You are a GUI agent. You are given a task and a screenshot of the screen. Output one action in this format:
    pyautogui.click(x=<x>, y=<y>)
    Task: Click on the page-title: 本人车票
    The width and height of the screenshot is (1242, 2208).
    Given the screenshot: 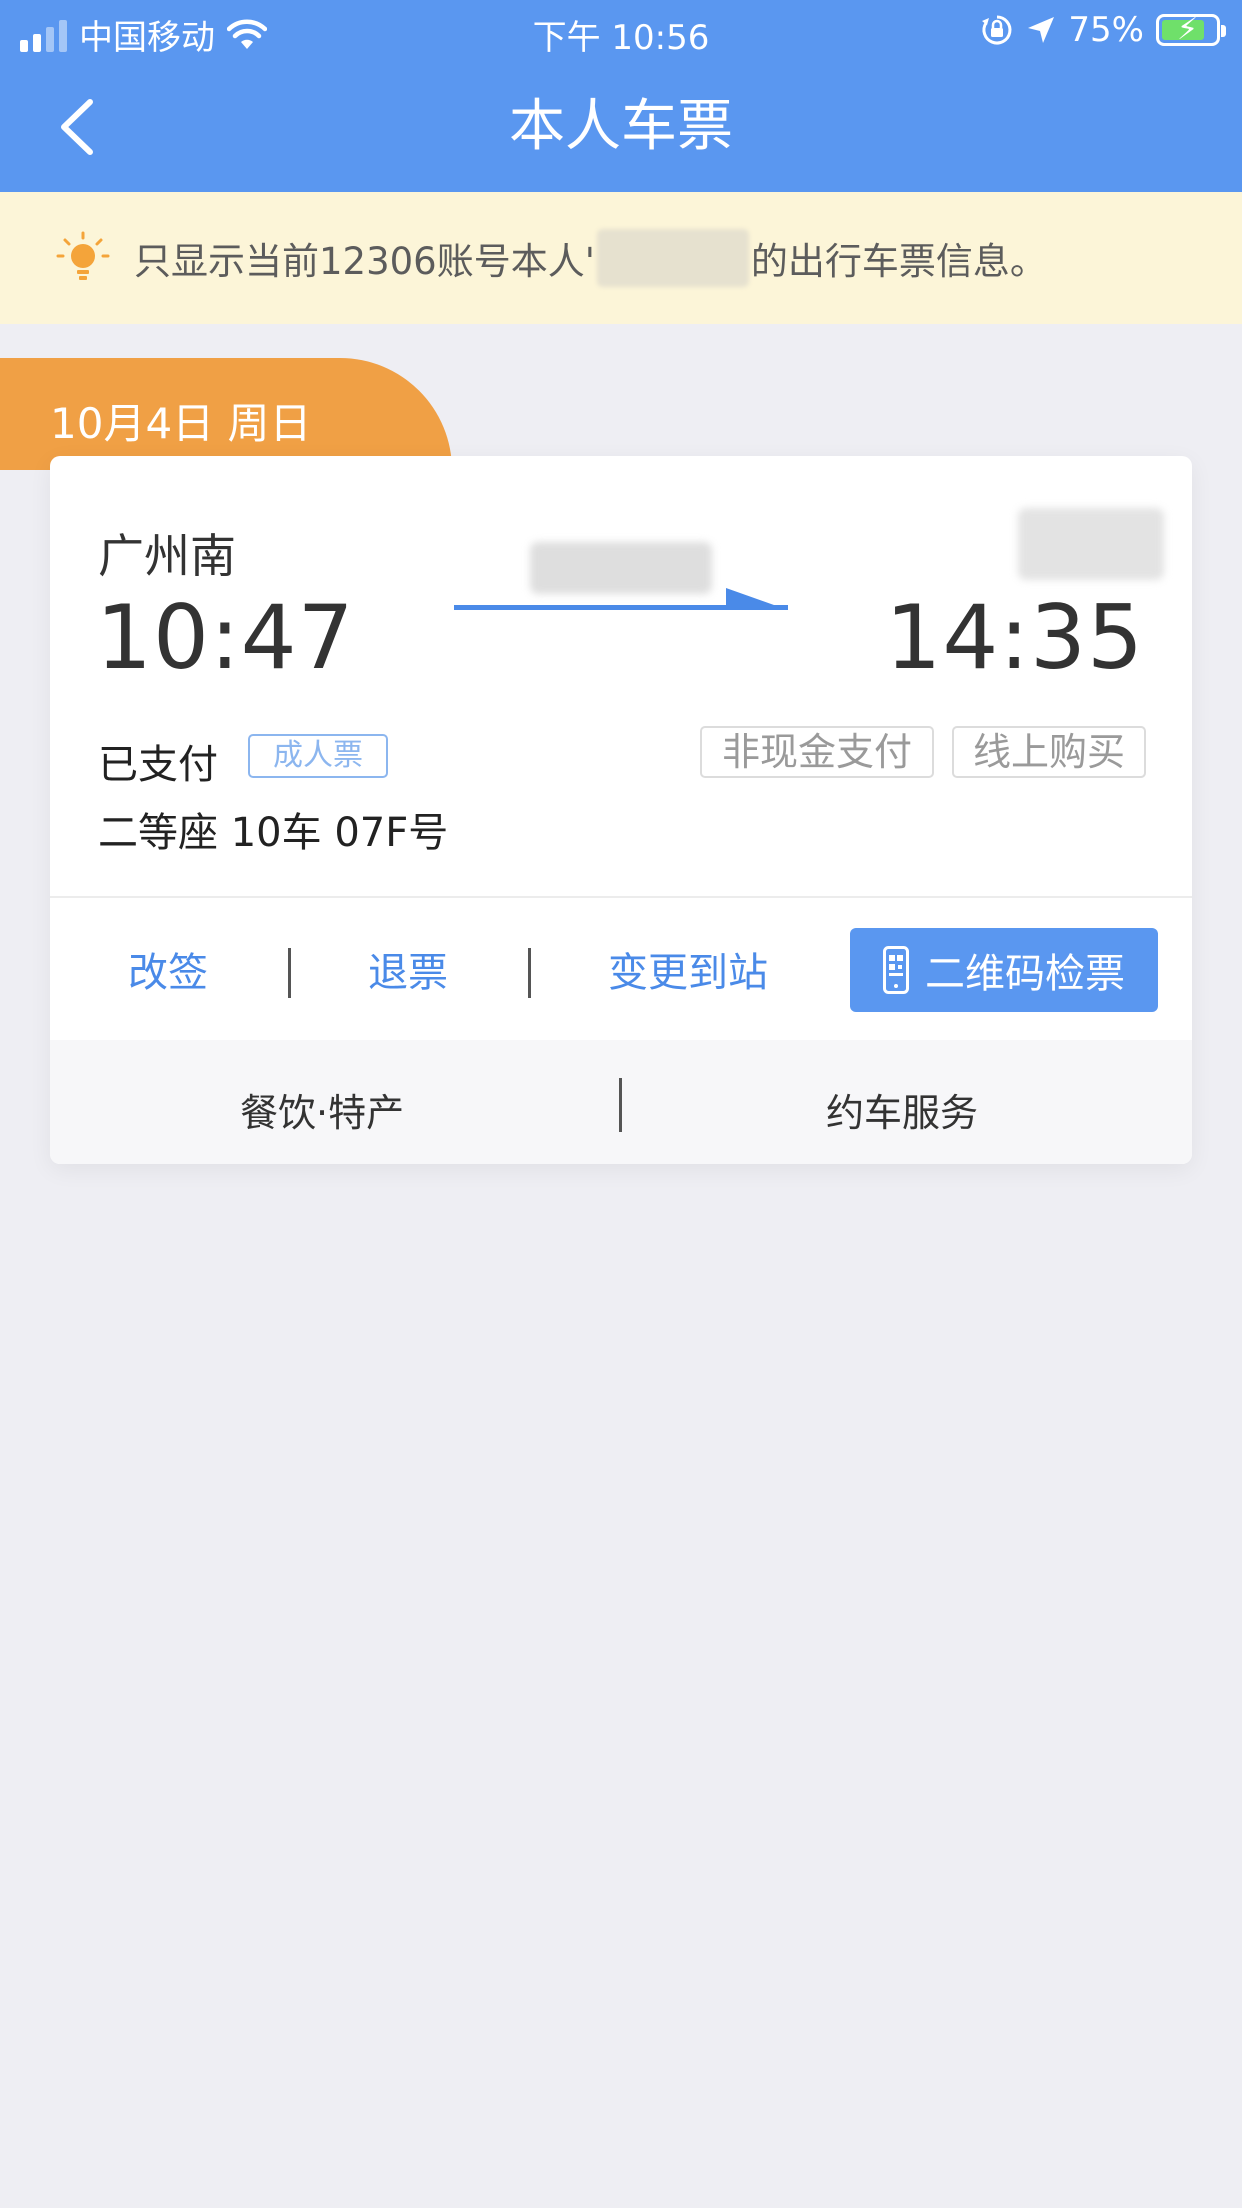 What is the action you would take?
    pyautogui.click(x=621, y=126)
    